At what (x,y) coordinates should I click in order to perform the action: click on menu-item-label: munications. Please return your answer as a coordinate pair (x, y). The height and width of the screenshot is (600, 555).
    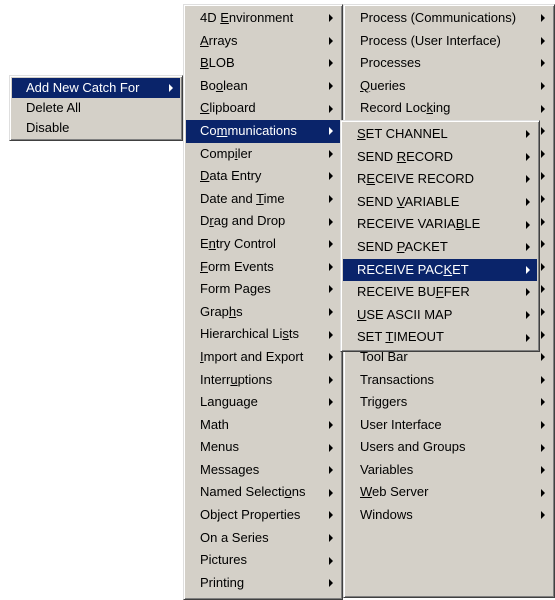
    Looking at the image, I should click on (262, 130).